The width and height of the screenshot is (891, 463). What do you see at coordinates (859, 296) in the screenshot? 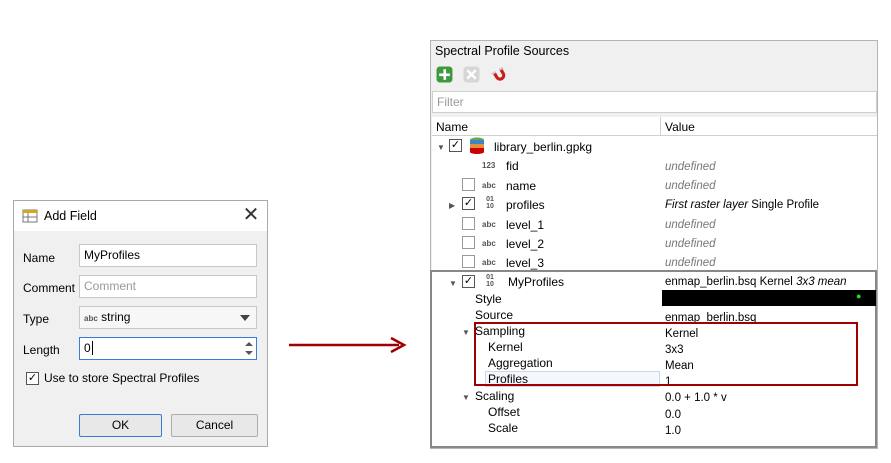
I see `style-marker-icon: ●` at bounding box center [859, 296].